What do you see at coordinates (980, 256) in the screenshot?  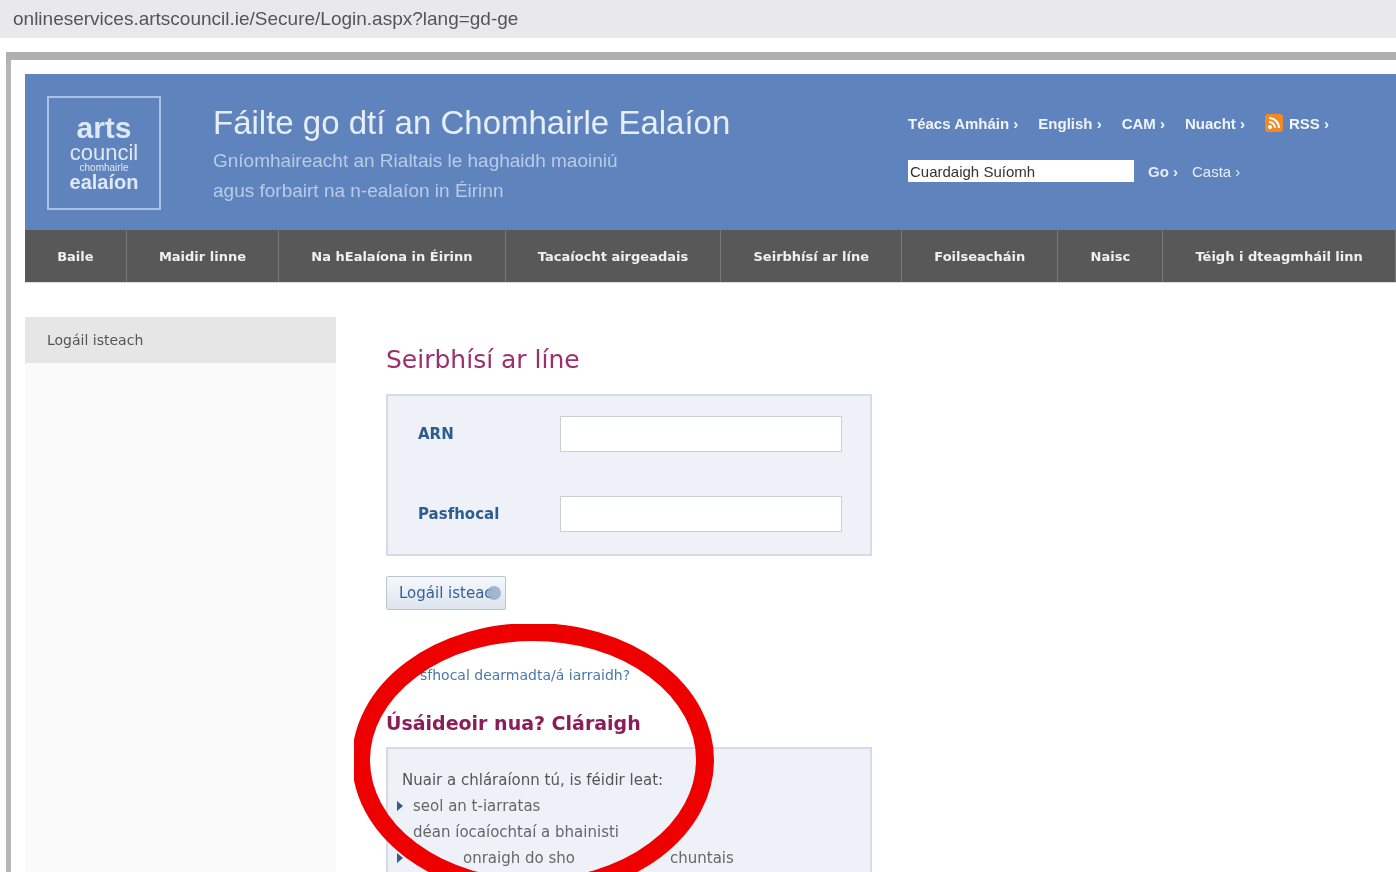 I see `nav-item: Foilseacháin` at bounding box center [980, 256].